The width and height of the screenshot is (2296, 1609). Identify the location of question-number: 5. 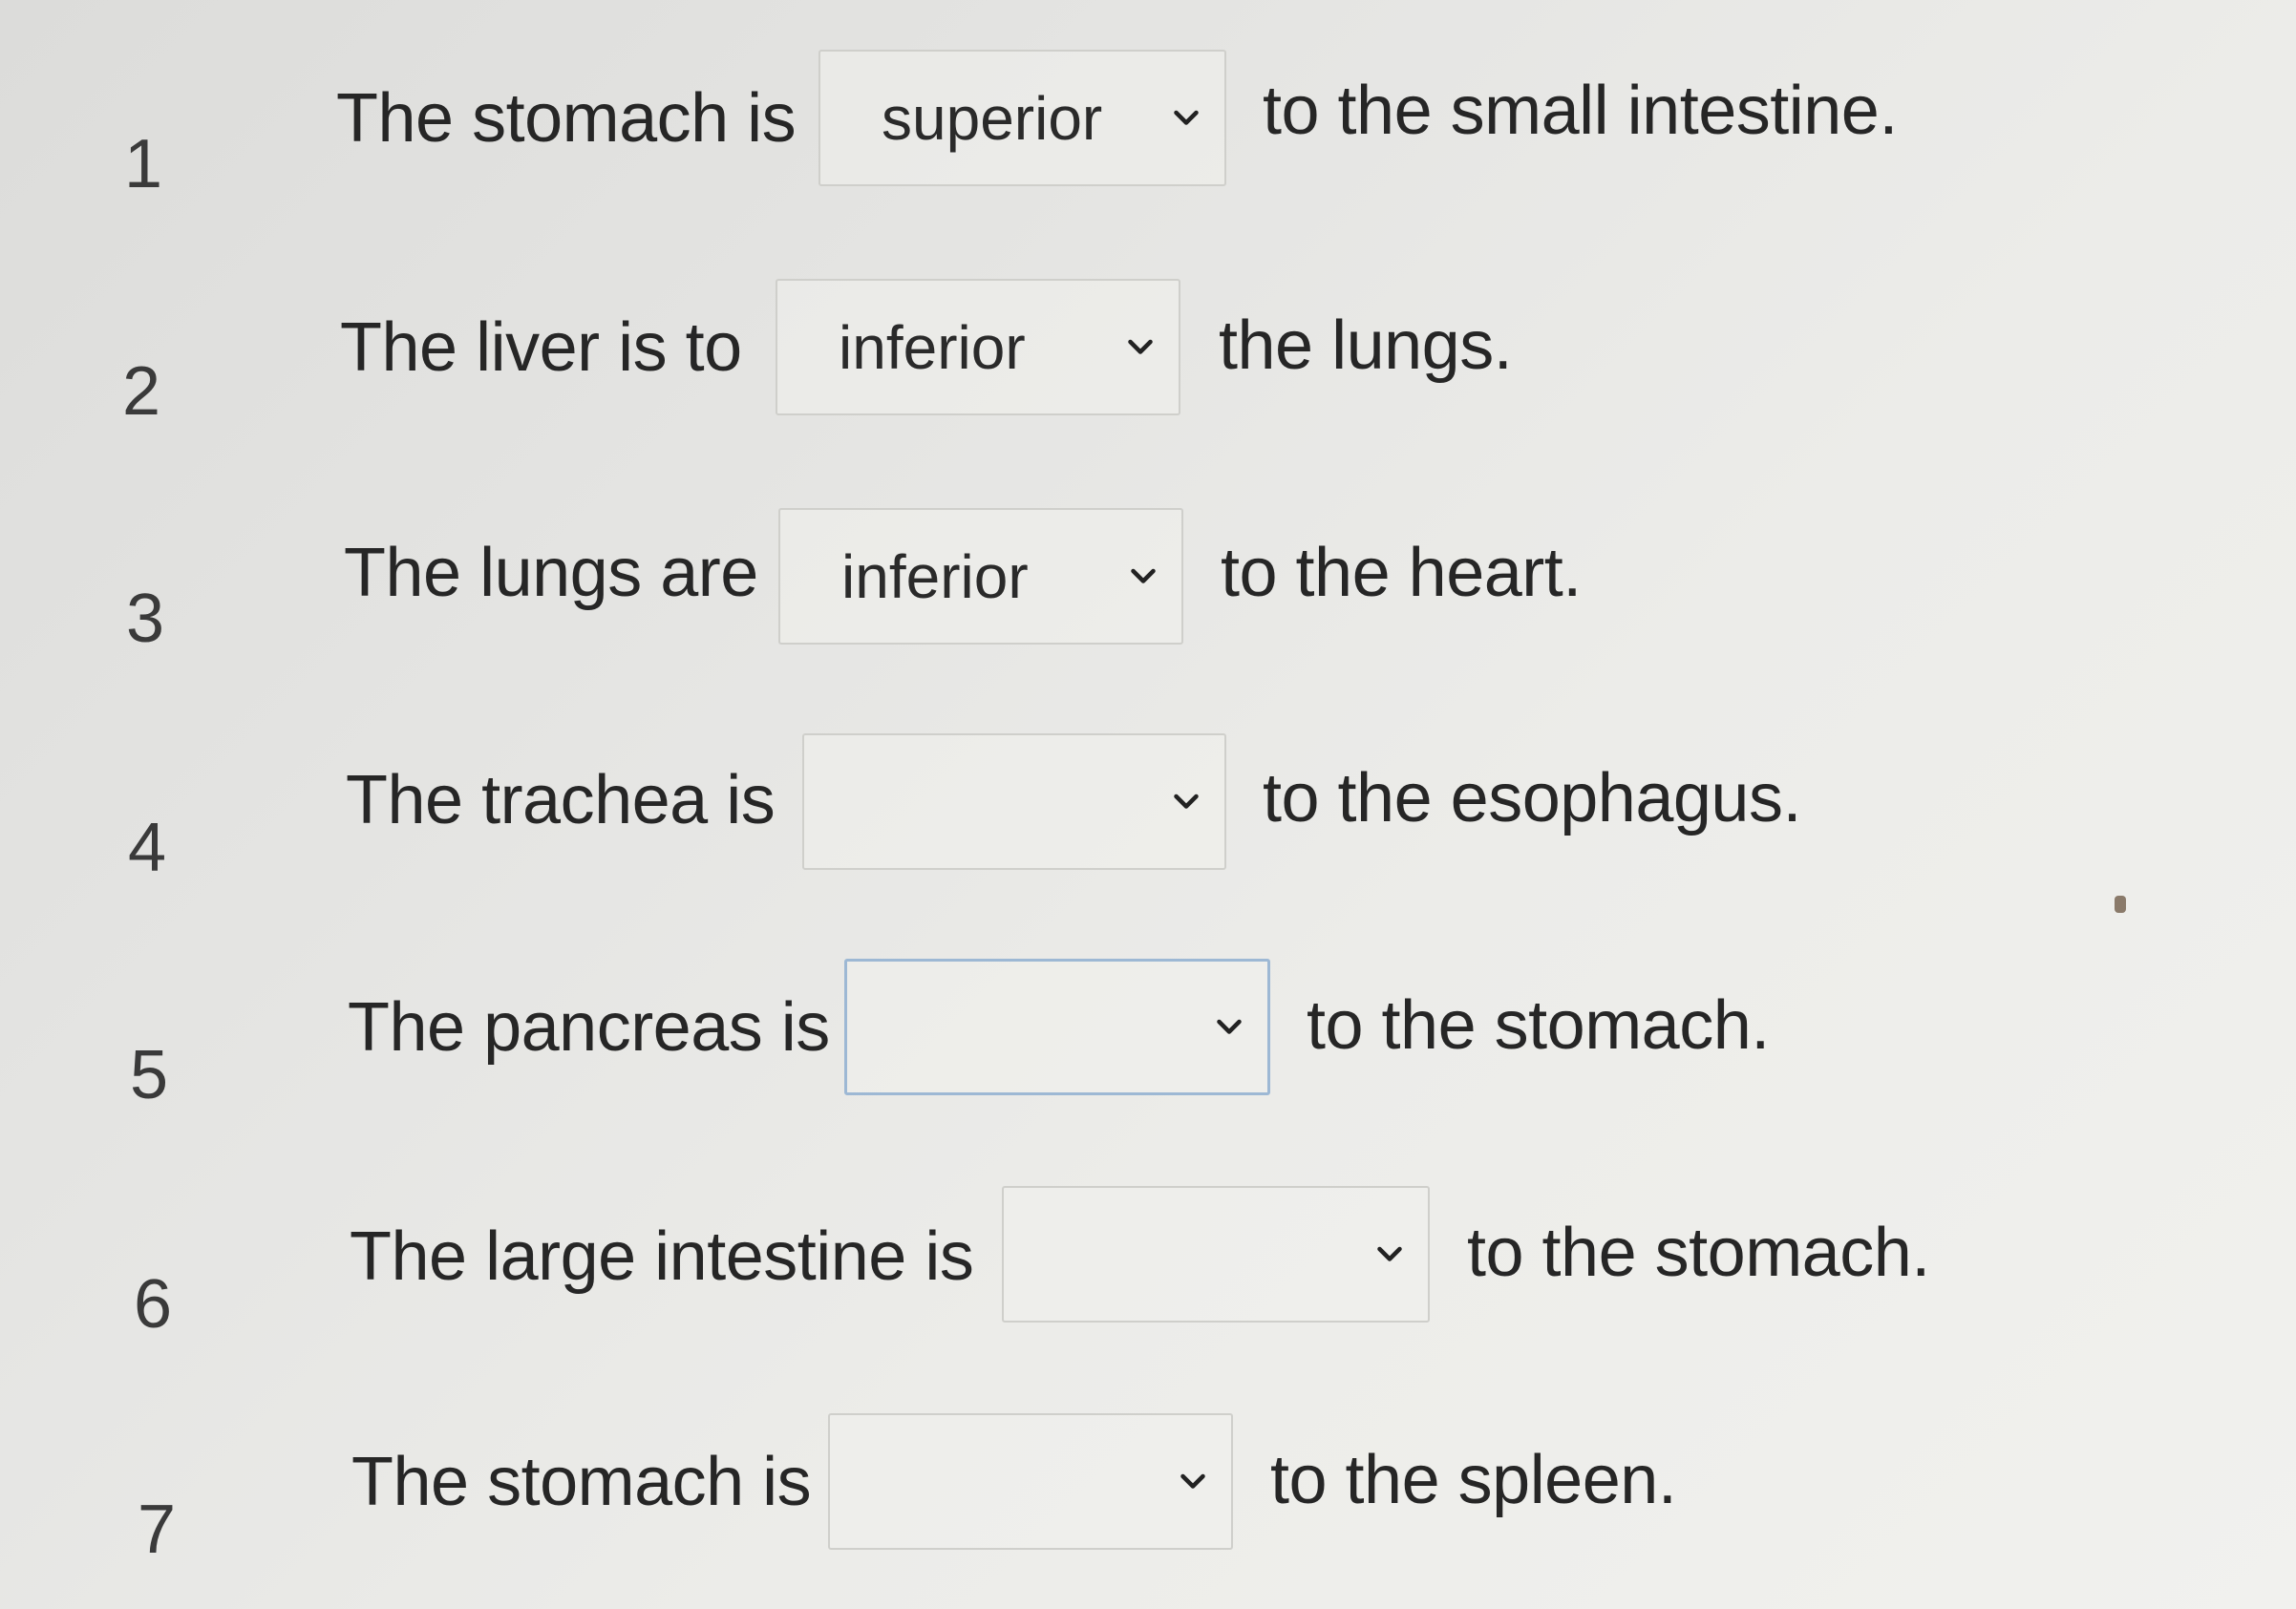
(149, 1075).